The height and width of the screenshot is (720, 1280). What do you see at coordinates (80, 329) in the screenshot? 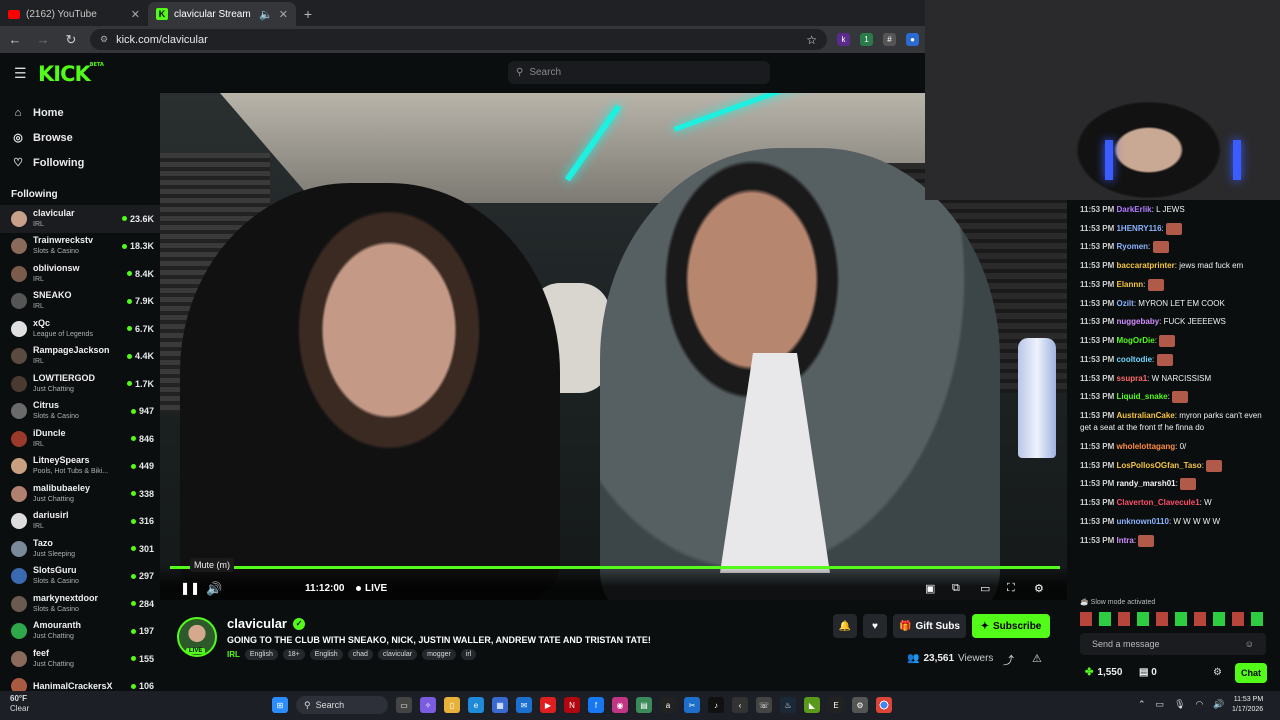
I see `channel-item: xQc League of Legends 6.7K` at bounding box center [80, 329].